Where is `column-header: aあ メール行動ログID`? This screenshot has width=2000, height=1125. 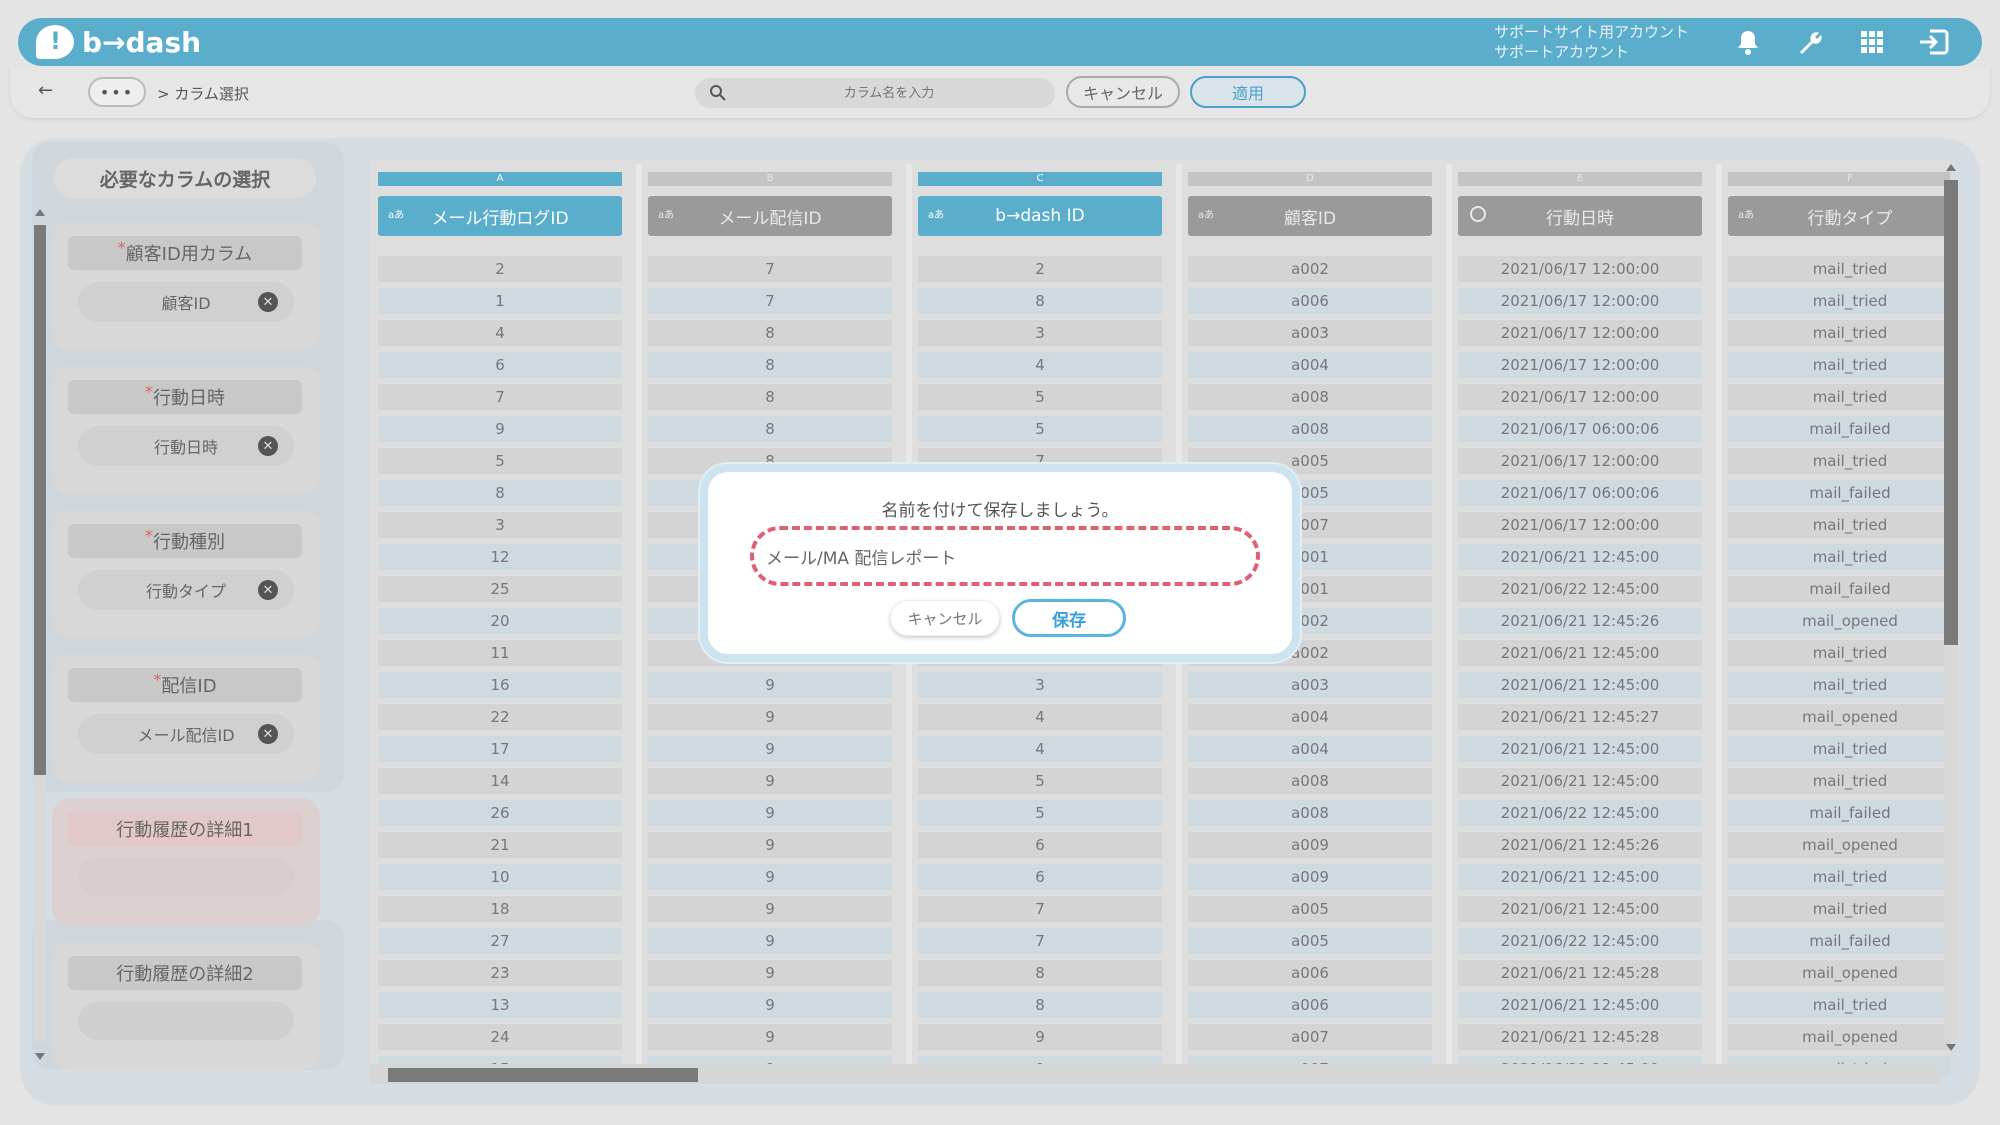
column-header: aあ メール行動ログID is located at coordinates (500, 216).